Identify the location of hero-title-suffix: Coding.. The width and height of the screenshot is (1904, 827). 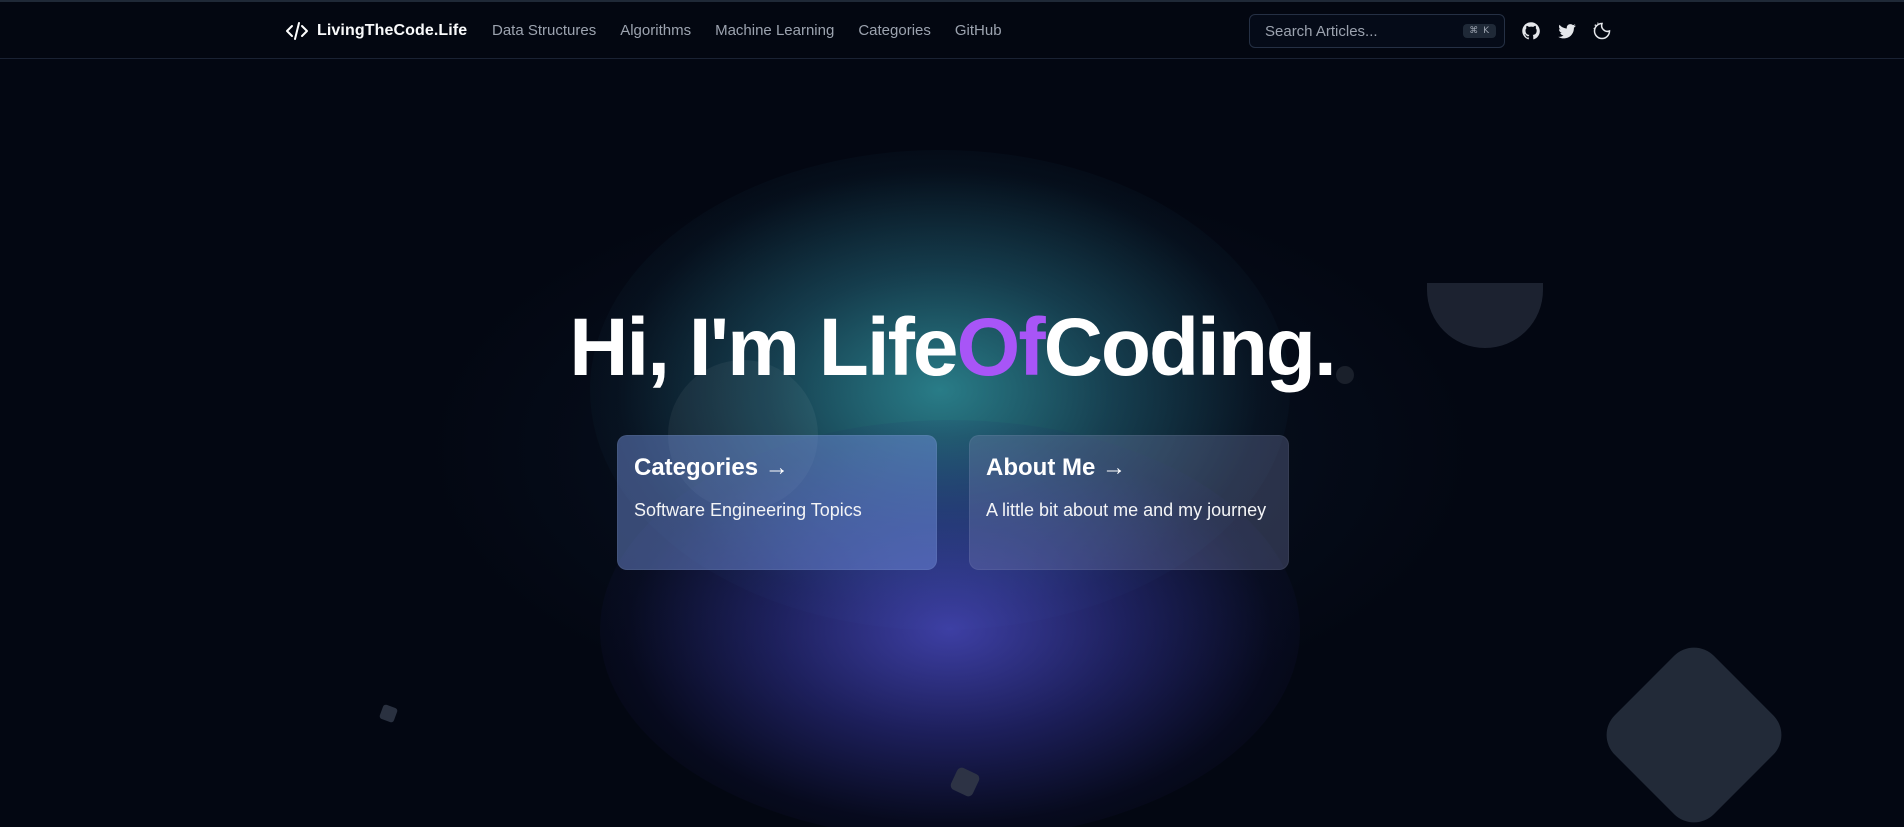
(1190, 347).